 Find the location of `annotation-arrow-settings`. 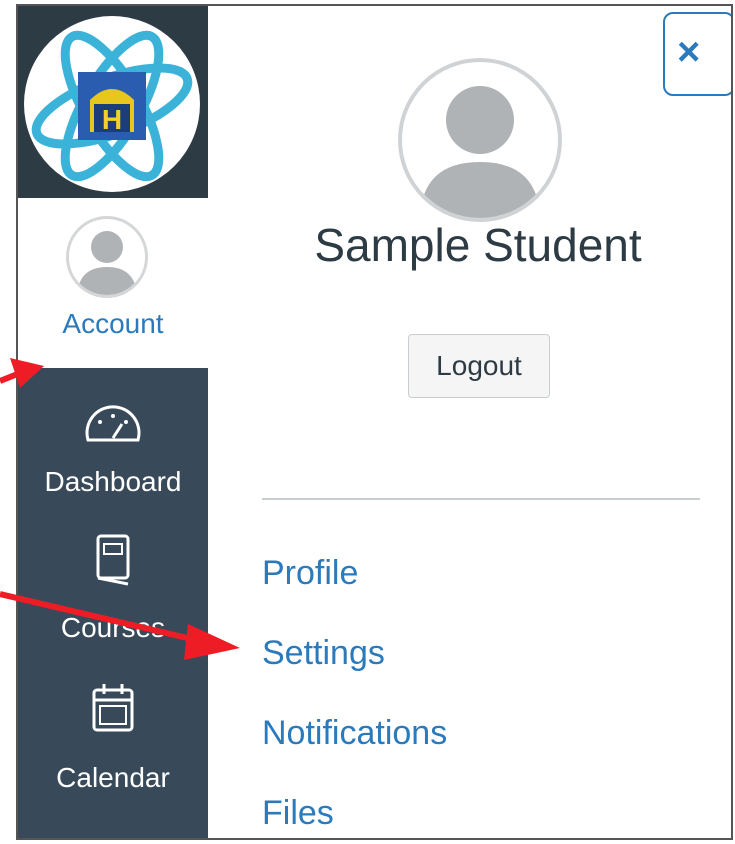

annotation-arrow-settings is located at coordinates (98, 617).